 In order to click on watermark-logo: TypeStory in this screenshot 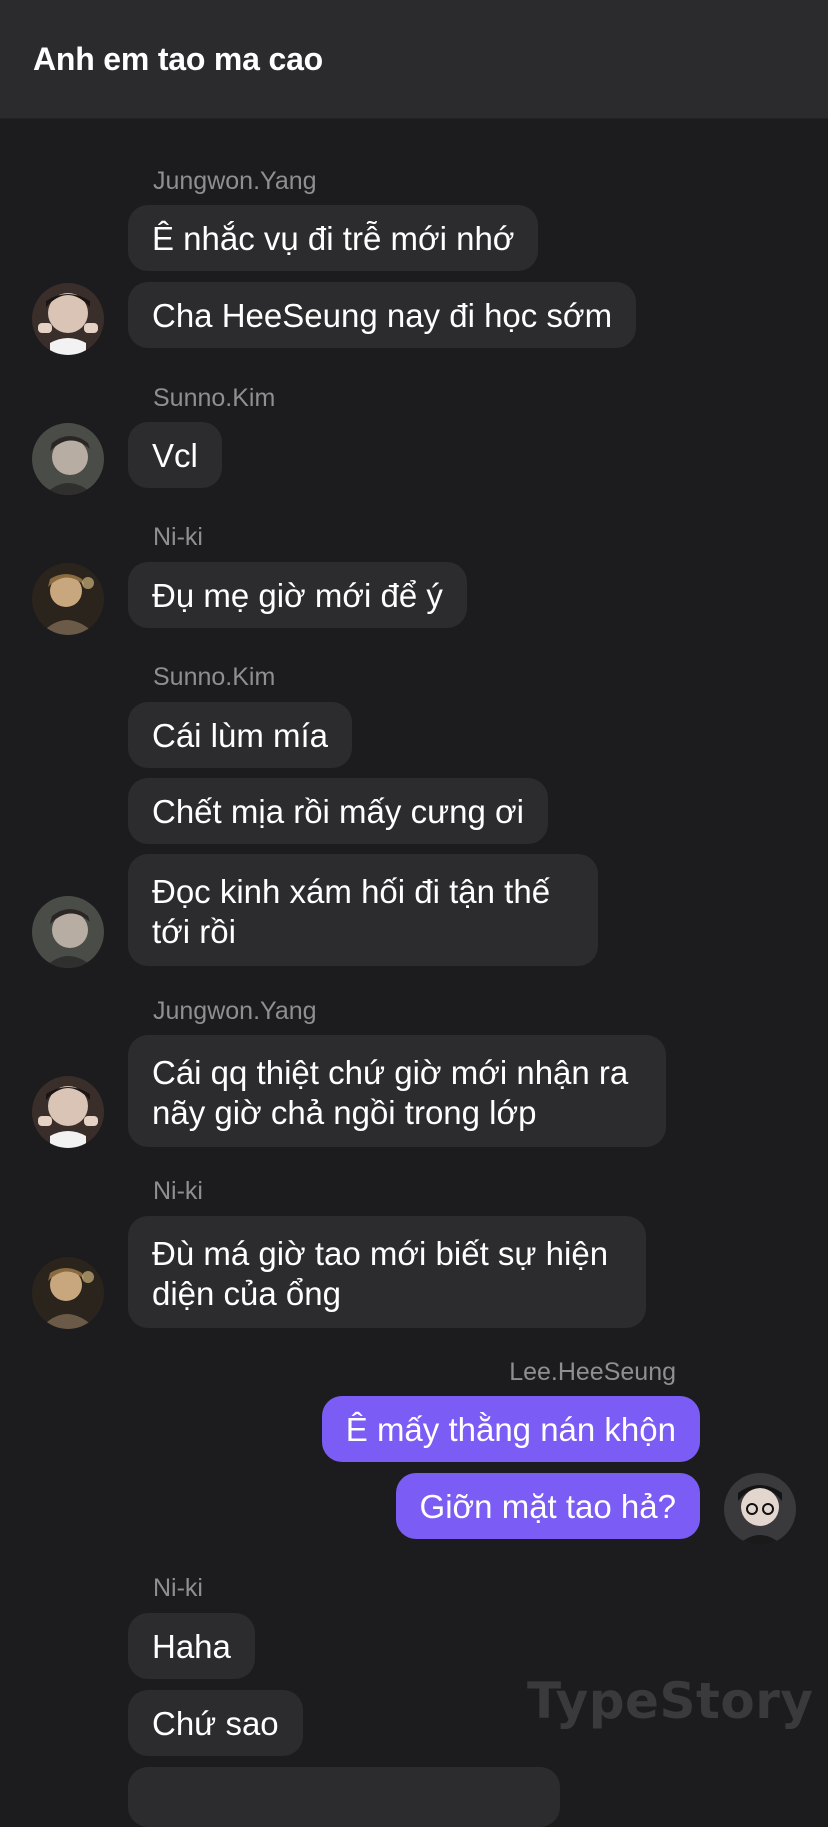, I will do `click(670, 1701)`.